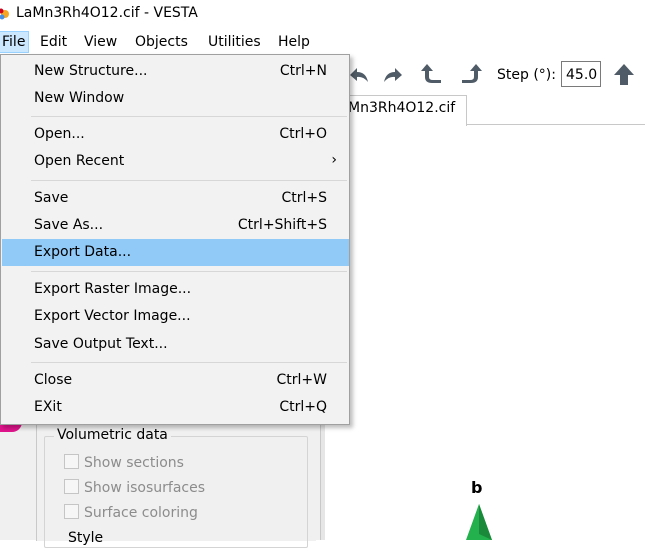  Describe the element at coordinates (334, 160) in the screenshot. I see `submenu-arrow-icon: ›` at that location.